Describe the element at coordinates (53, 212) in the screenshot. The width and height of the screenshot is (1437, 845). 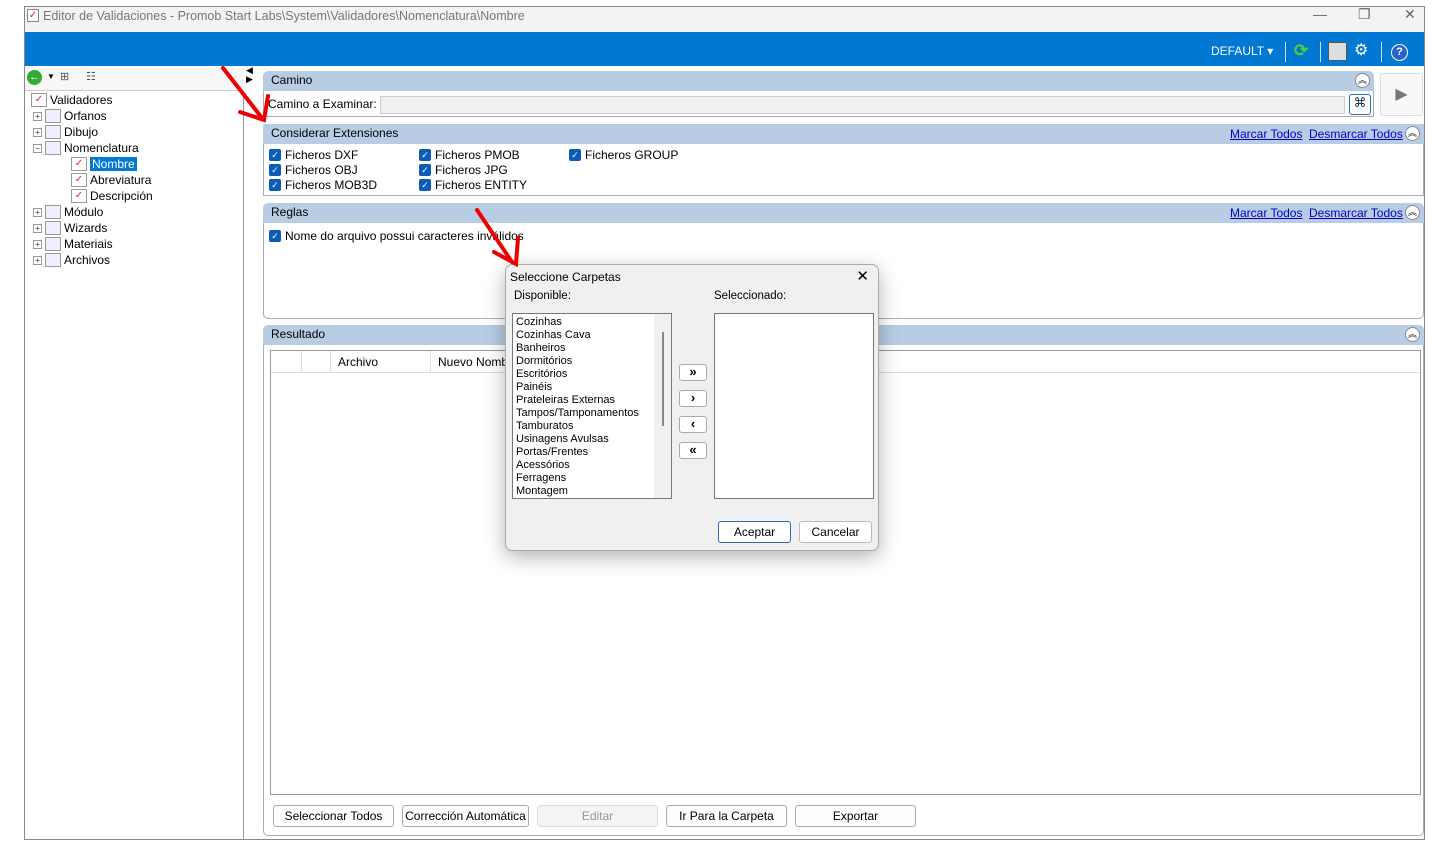
I see `folder-search-icon` at that location.